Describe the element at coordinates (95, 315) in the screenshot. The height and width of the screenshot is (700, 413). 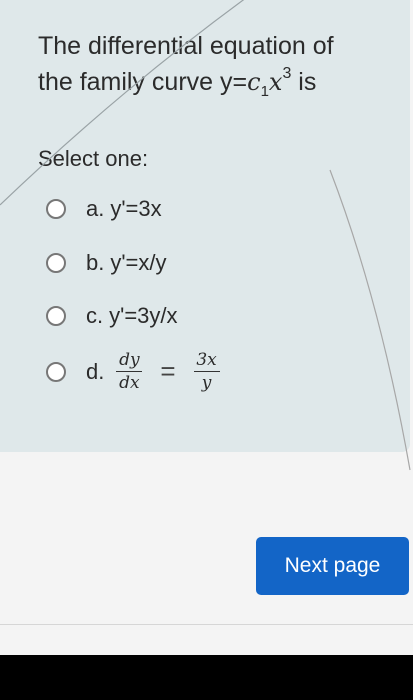
I see `option-letter: c.` at that location.